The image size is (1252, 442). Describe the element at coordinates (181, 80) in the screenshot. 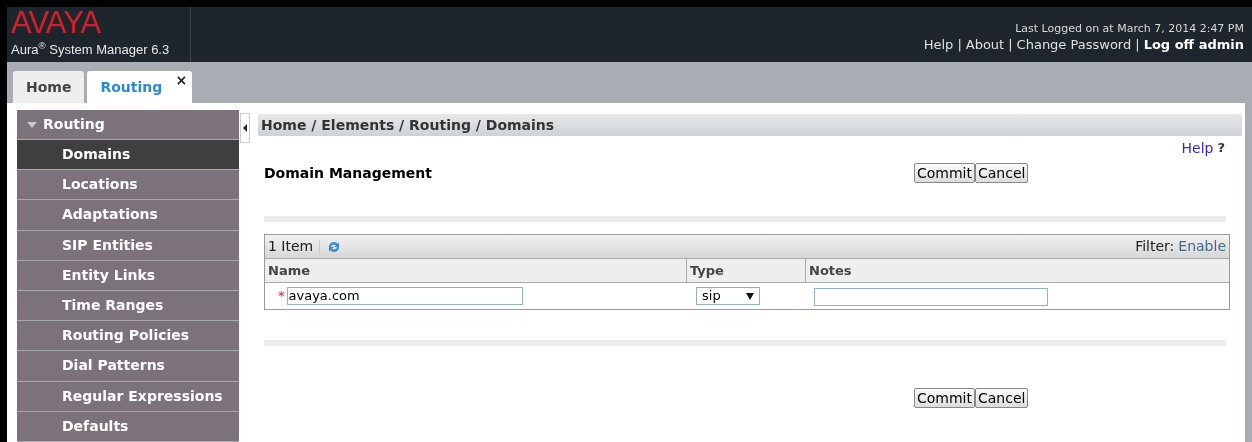

I see `close-icon: ×` at that location.